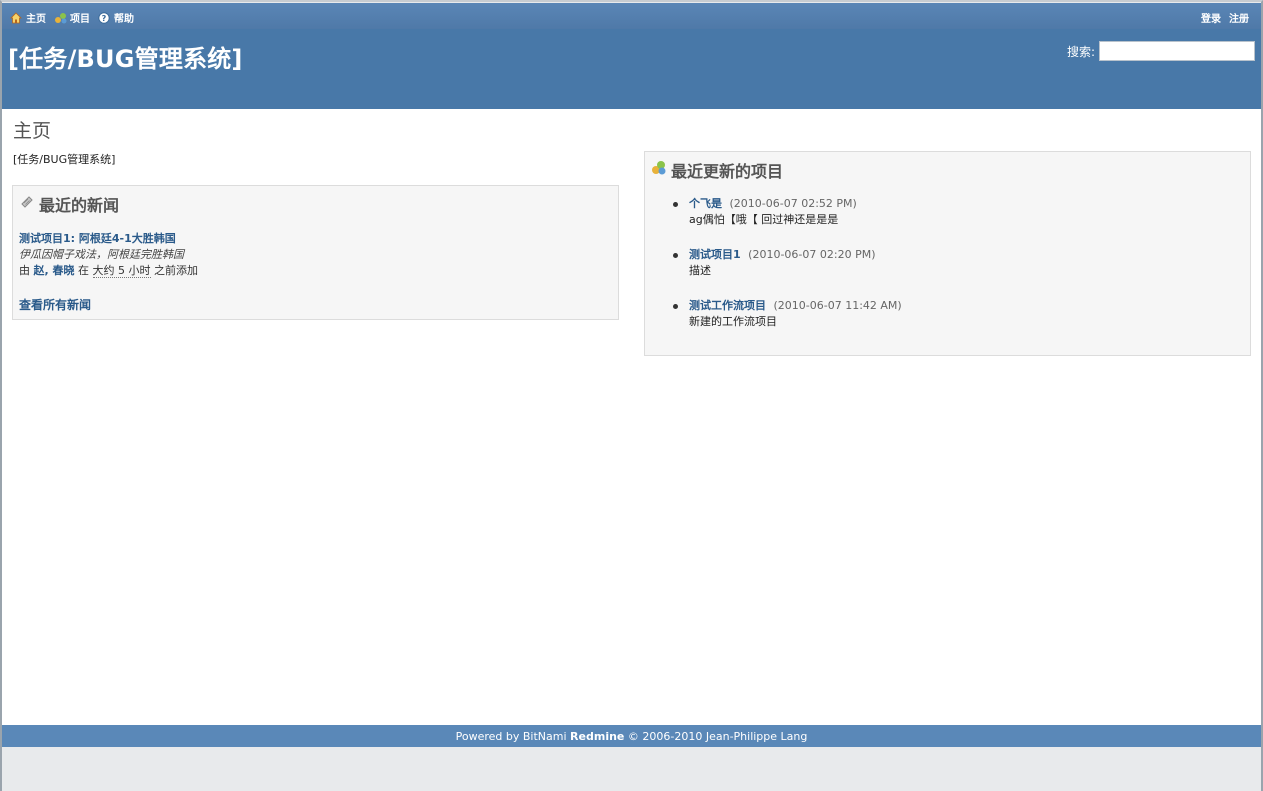 Image resolution: width=1263 pixels, height=791 pixels. Describe the element at coordinates (125, 59) in the screenshot. I see `site-title: [任务/BUG管理系统]` at that location.